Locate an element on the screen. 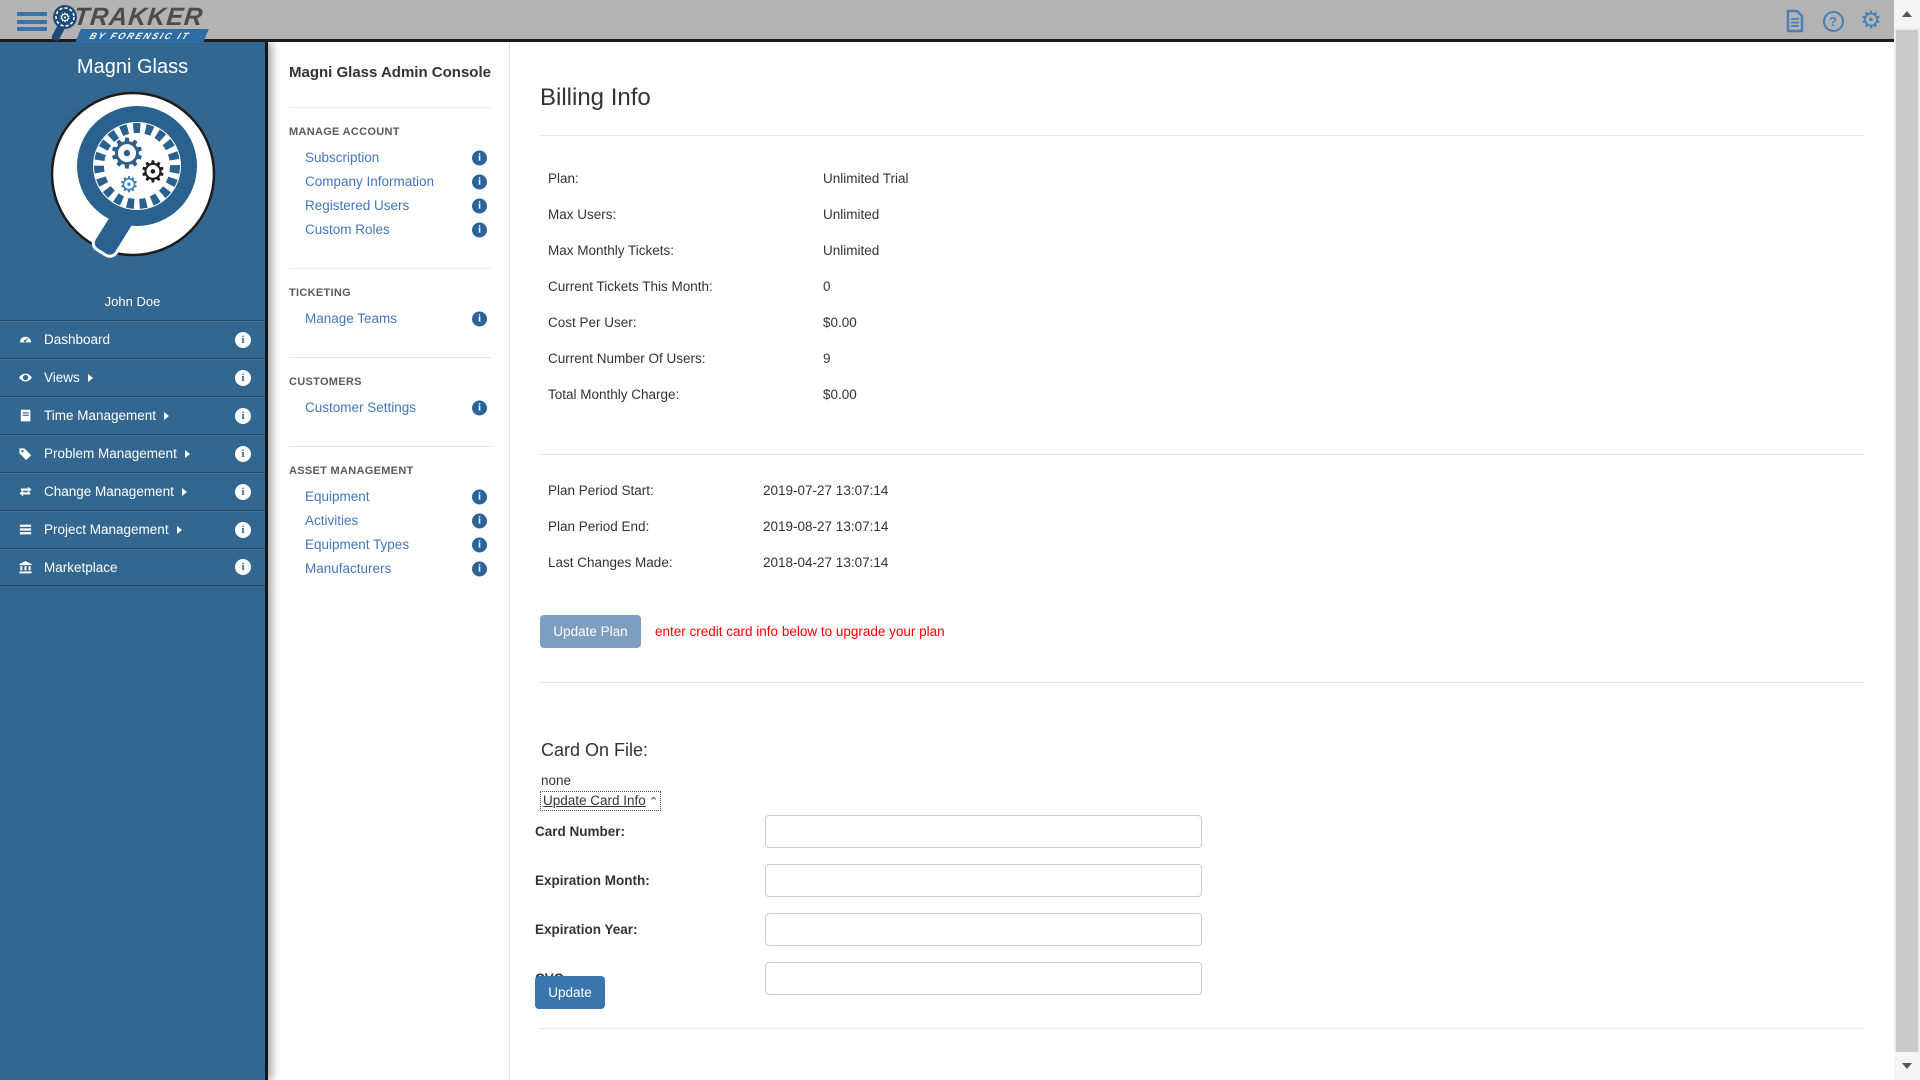 Image resolution: width=1920 pixels, height=1080 pixels. document-icon is located at coordinates (1795, 21).